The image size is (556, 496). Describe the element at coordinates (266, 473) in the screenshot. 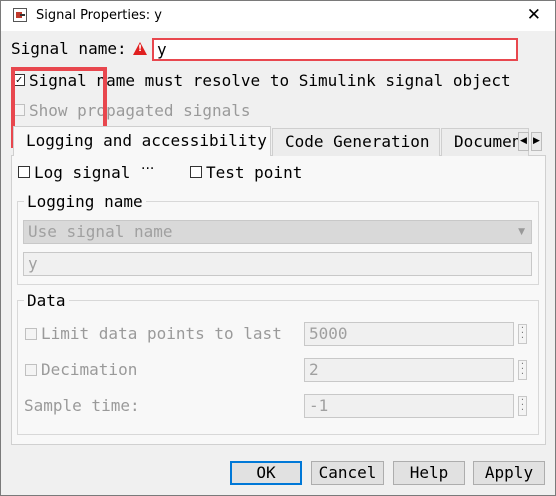

I see `ok-button: OK` at that location.